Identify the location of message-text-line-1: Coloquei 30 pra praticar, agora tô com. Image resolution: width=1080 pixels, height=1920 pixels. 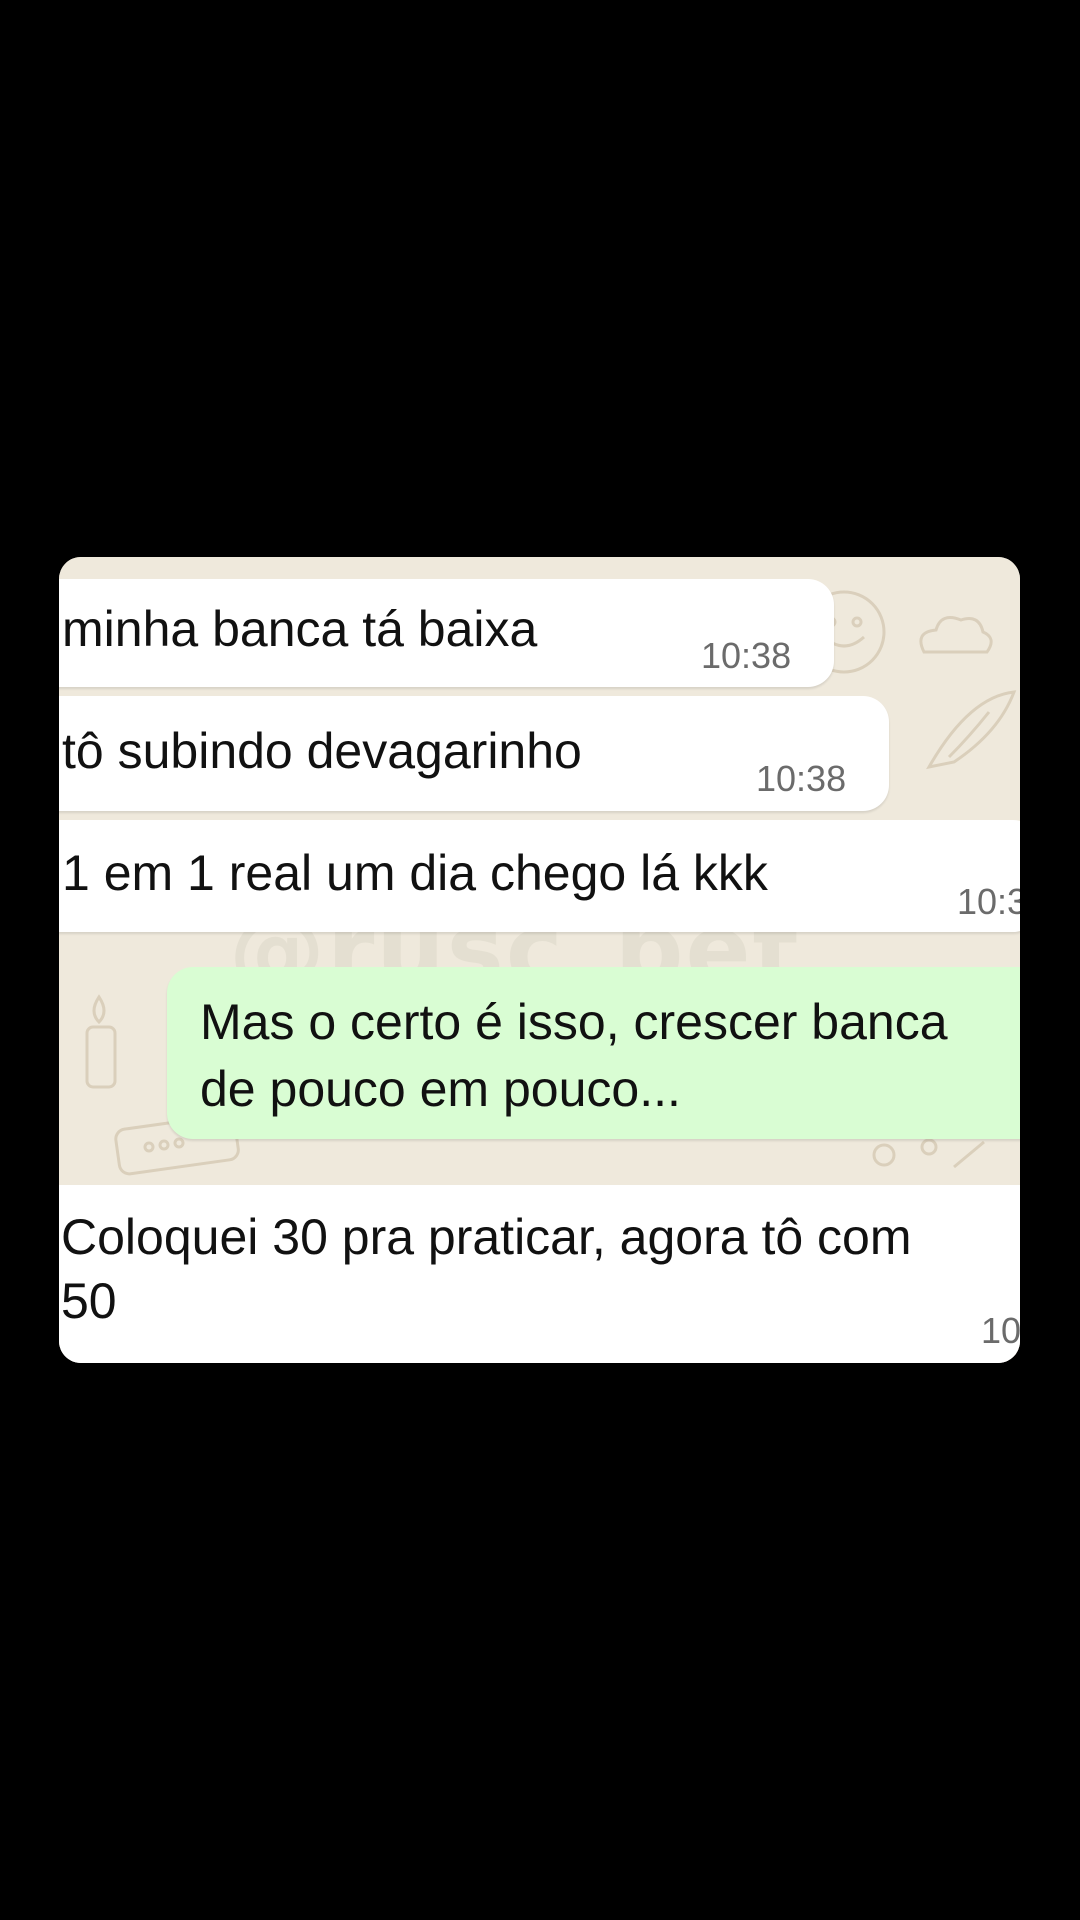
(486, 1237).